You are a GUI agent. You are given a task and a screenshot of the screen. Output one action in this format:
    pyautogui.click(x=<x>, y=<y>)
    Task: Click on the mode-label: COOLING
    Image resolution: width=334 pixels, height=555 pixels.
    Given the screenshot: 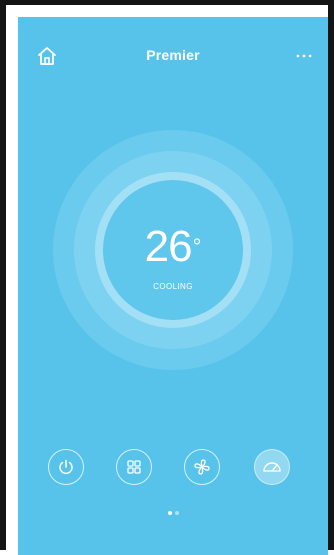 What is the action you would take?
    pyautogui.click(x=173, y=286)
    